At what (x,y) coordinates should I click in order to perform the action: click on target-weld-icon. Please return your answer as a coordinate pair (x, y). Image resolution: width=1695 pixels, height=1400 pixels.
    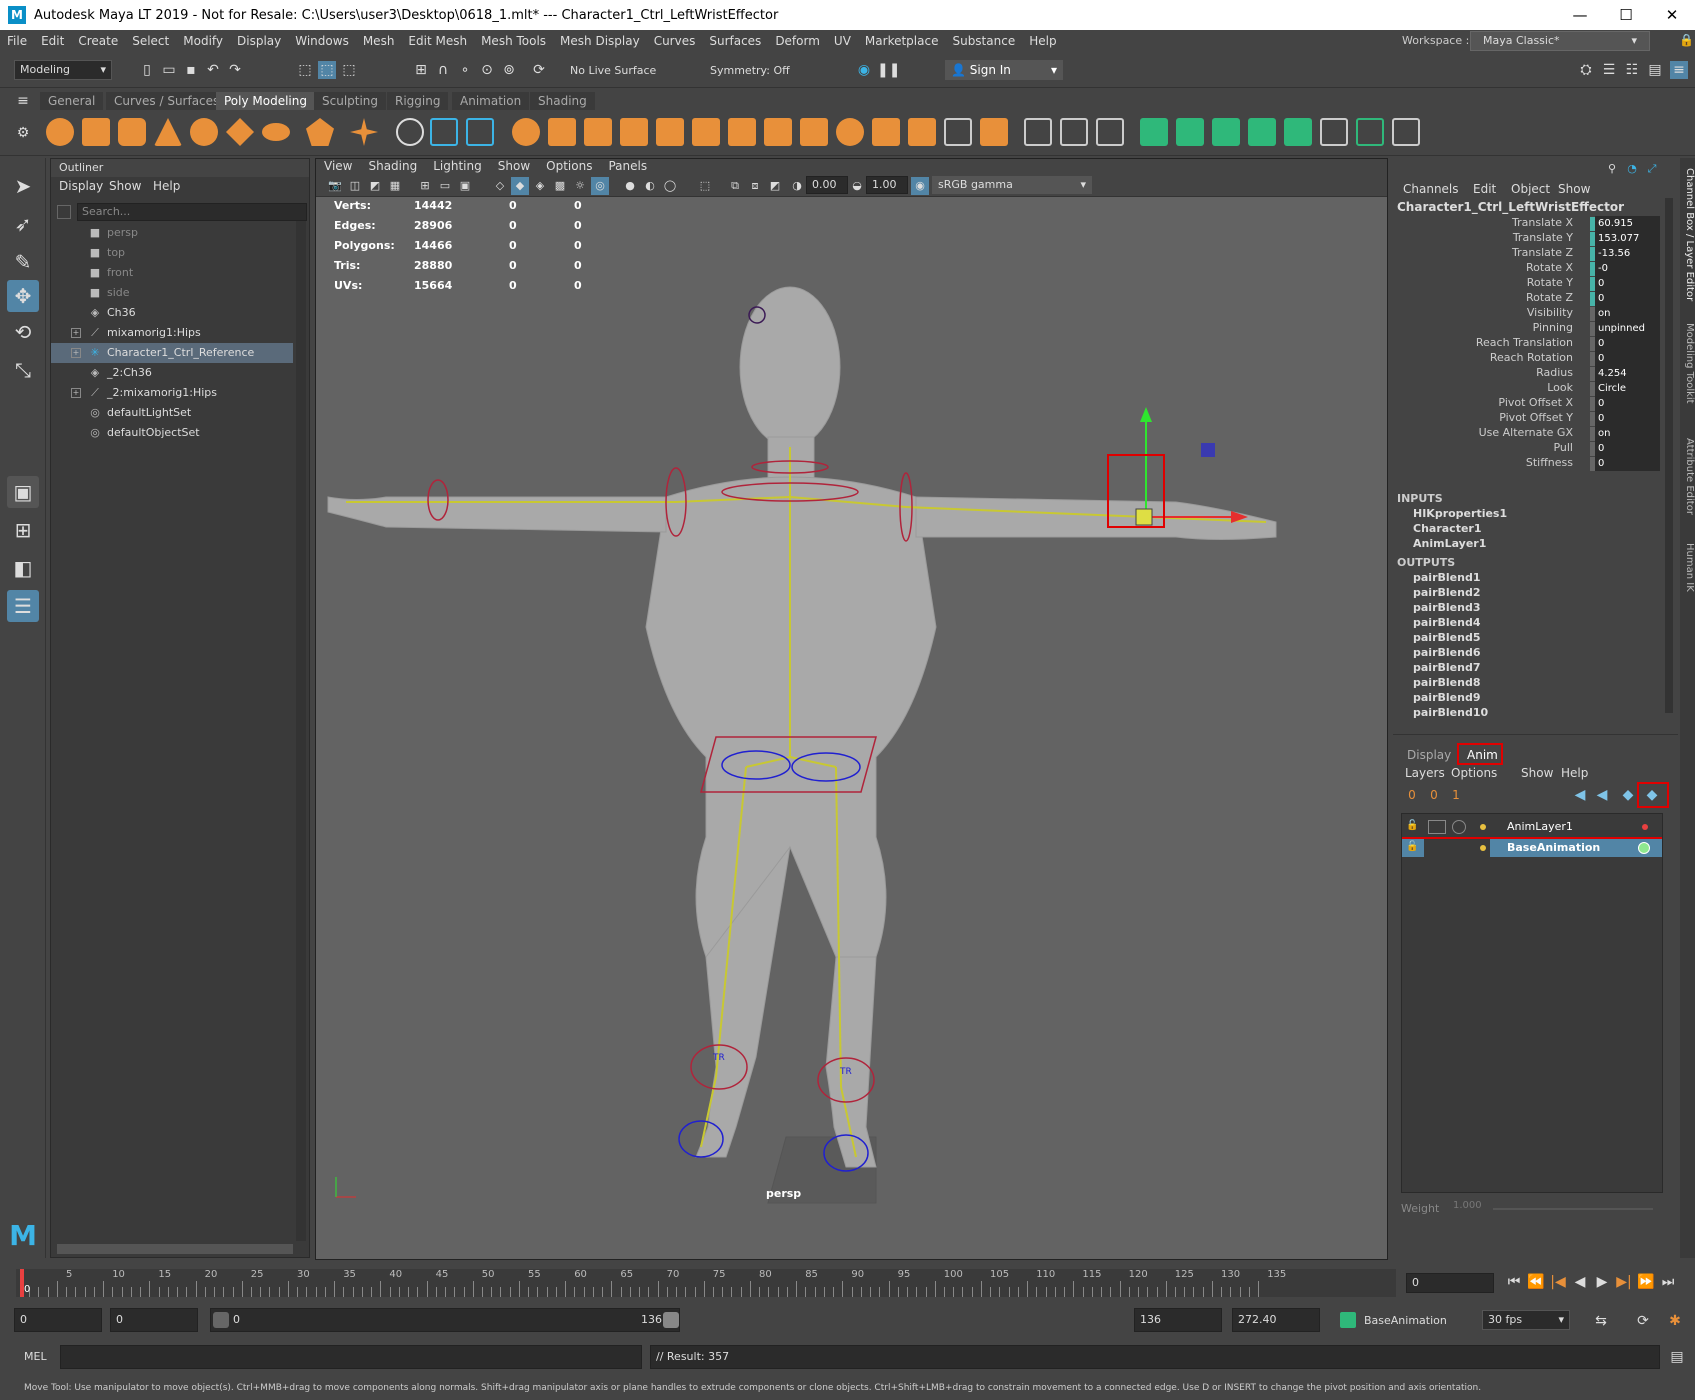
    Looking at the image, I should click on (778, 132).